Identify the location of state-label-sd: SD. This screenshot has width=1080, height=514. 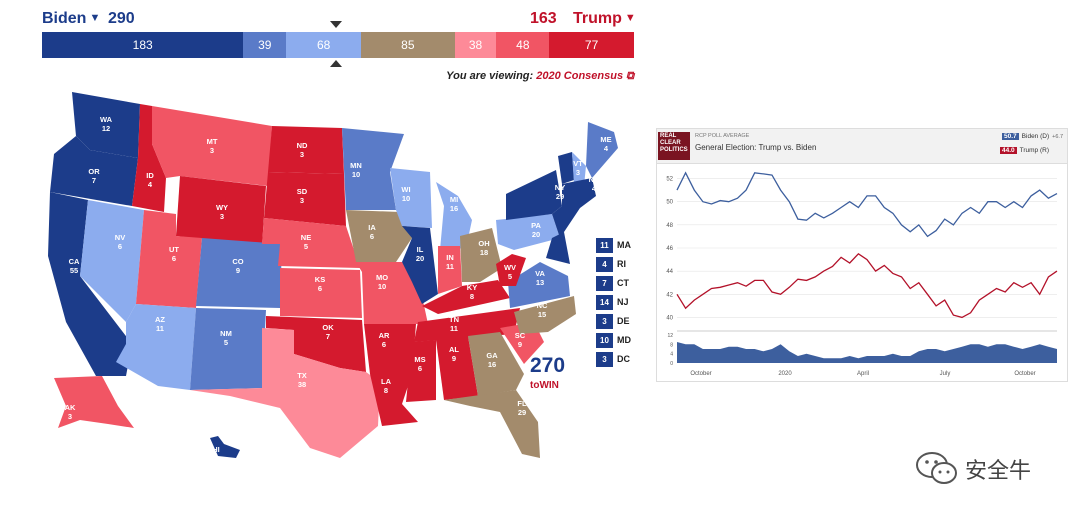
(302, 191).